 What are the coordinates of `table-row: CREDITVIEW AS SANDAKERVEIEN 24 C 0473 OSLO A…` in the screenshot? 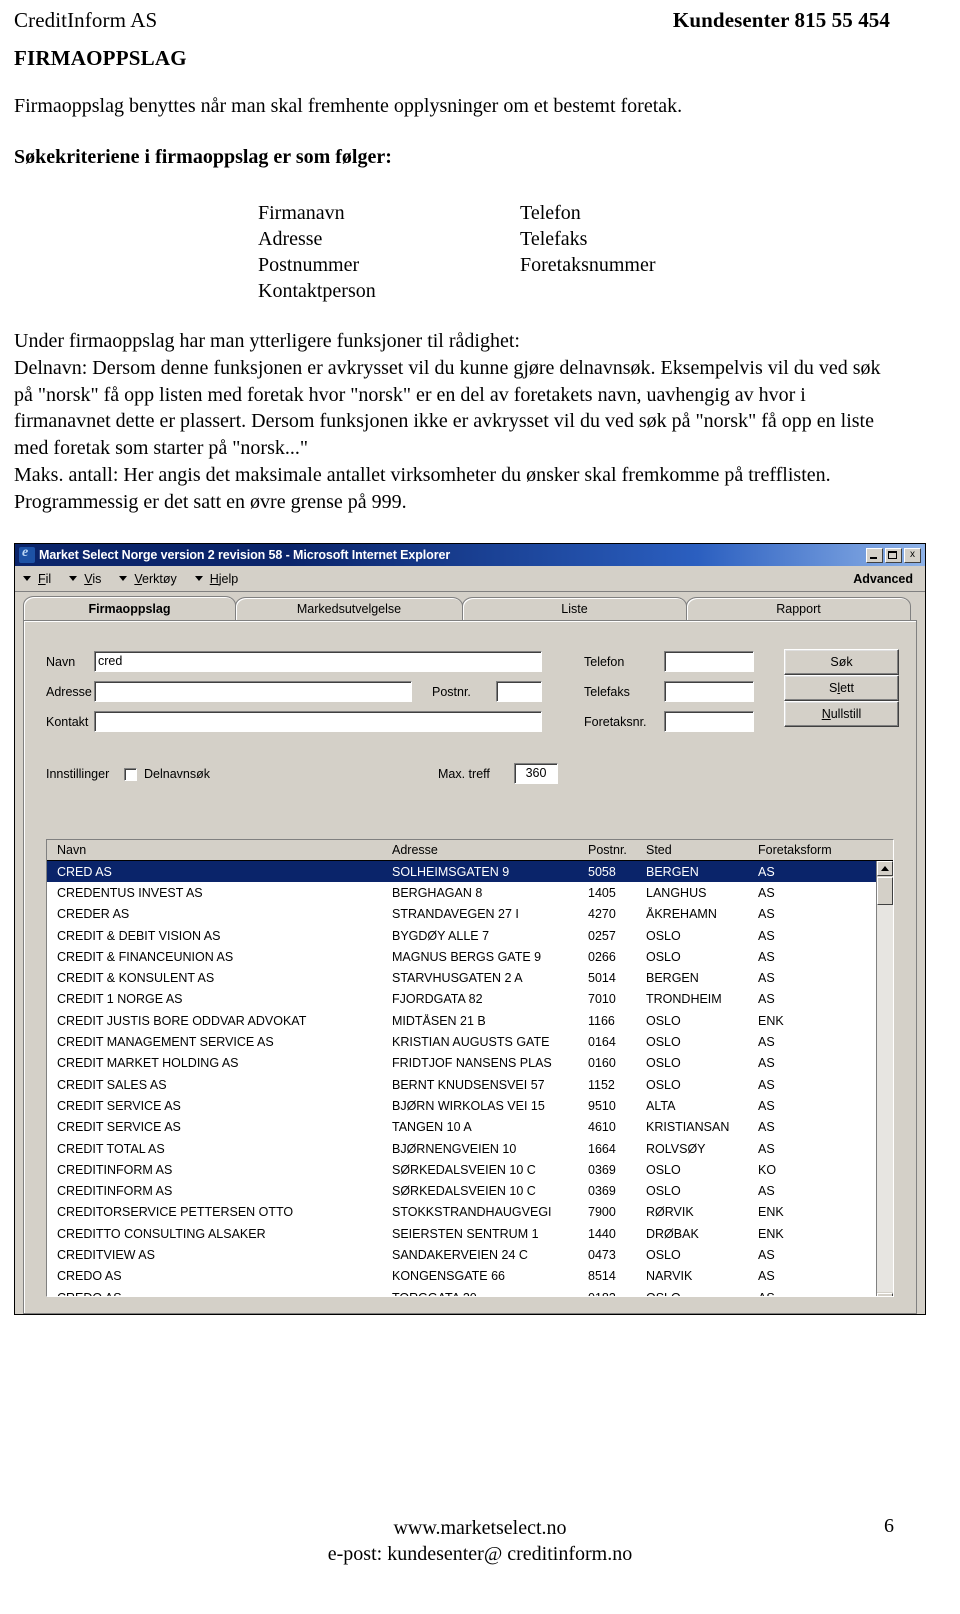 It's located at (470, 1254).